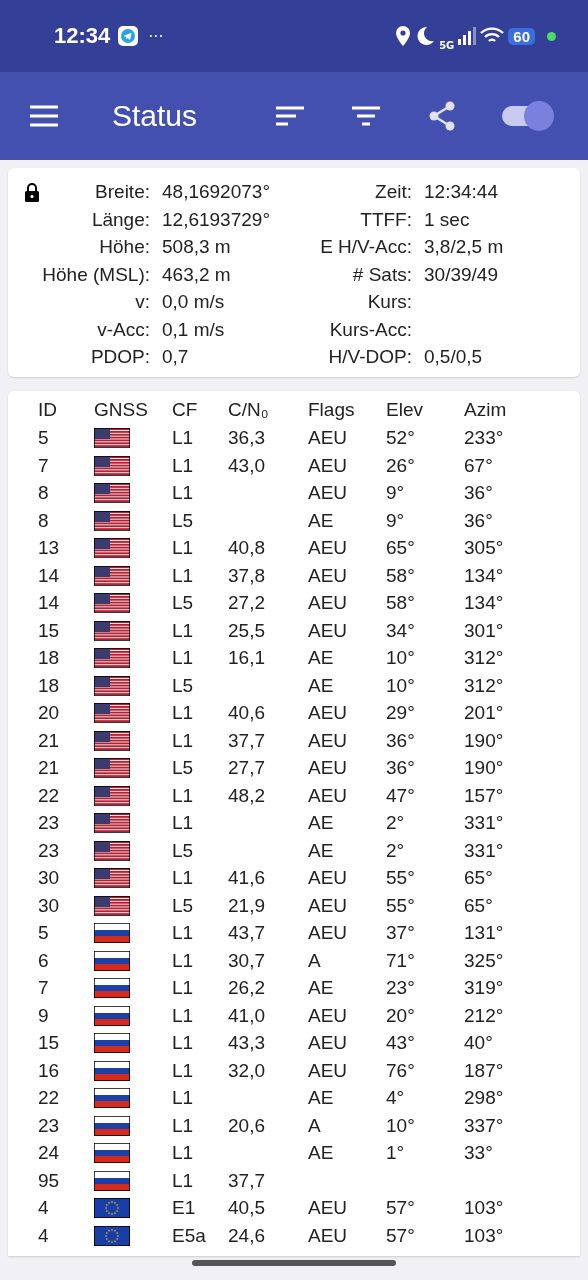  I want to click on privacy-dot-icon, so click(551, 36).